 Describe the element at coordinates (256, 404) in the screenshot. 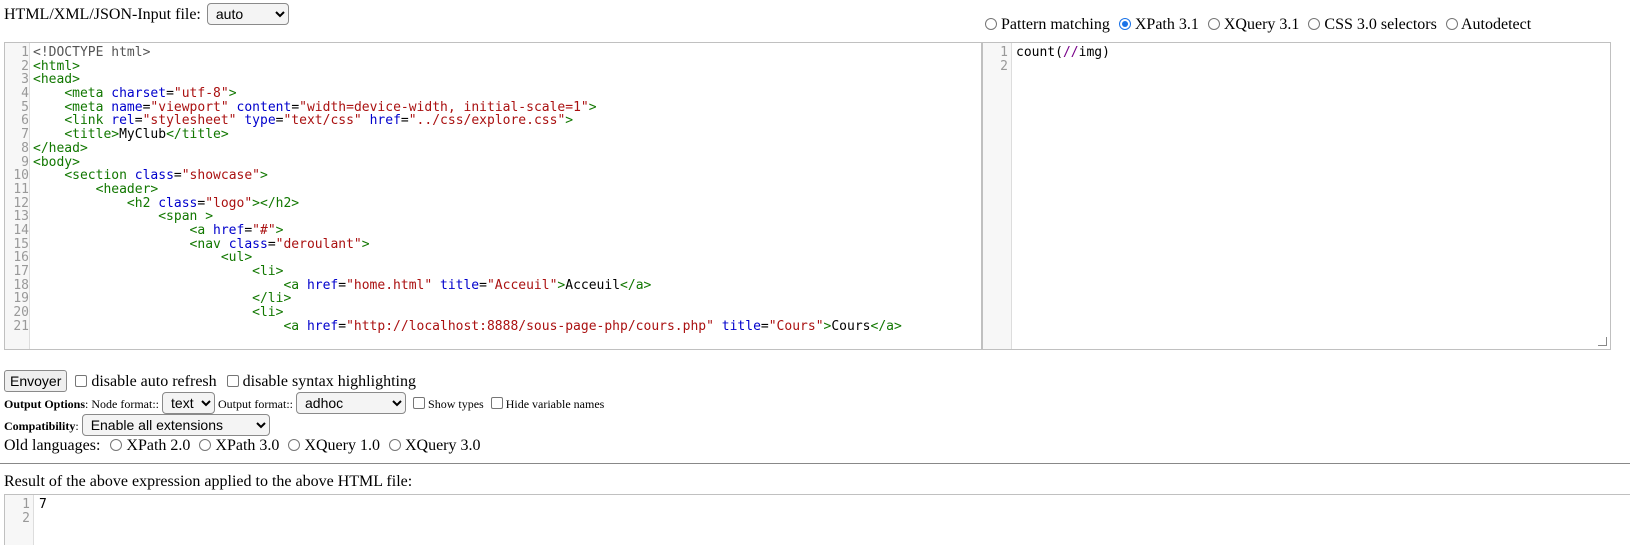

I see `output-format-label: Output format::` at that location.